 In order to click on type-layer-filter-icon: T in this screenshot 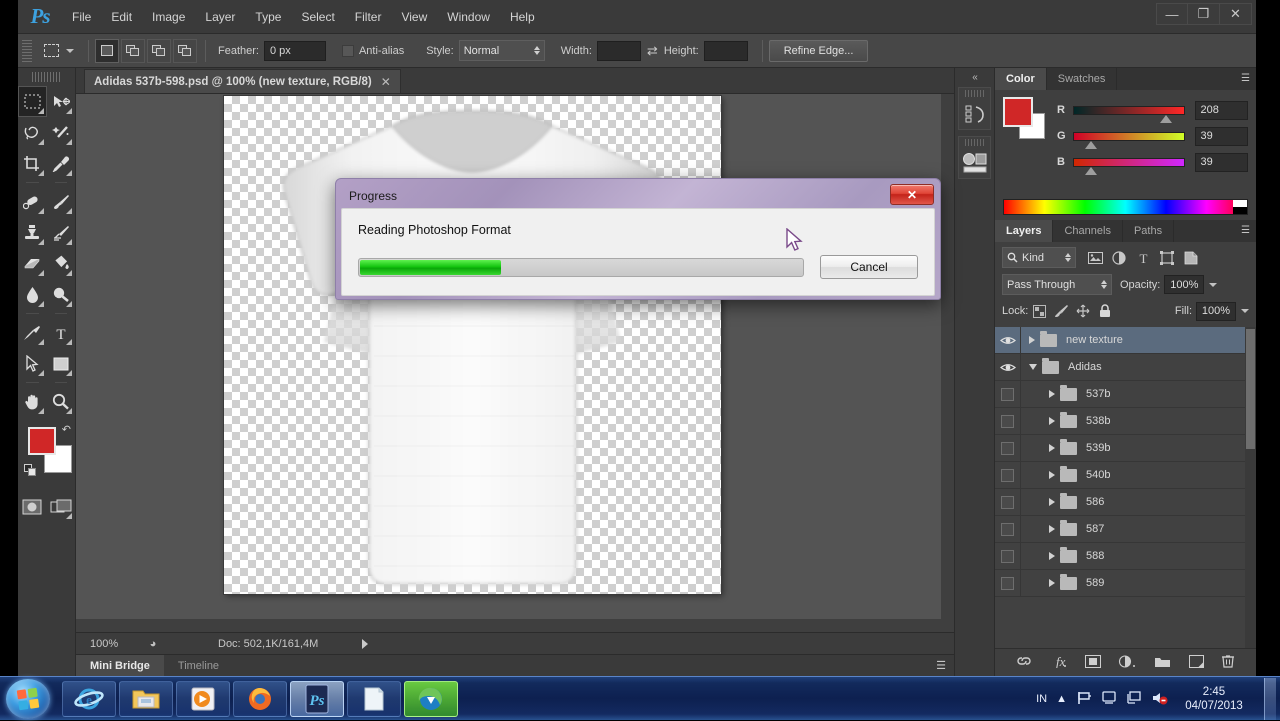, I will do `click(1143, 257)`.